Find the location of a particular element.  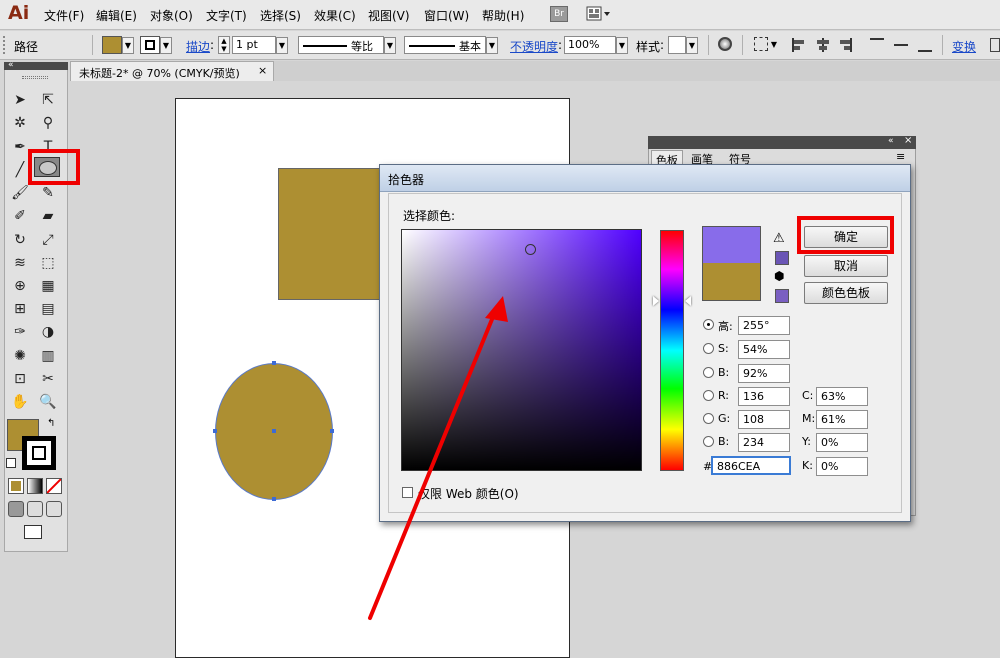

magenta-input: 61% is located at coordinates (842, 419).